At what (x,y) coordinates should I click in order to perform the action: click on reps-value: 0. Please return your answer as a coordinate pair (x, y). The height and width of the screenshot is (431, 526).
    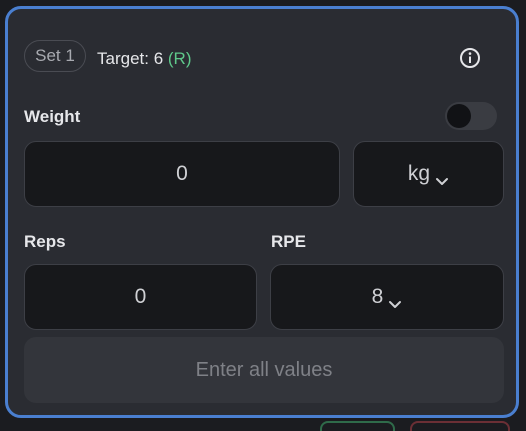
    Looking at the image, I should click on (140, 296).